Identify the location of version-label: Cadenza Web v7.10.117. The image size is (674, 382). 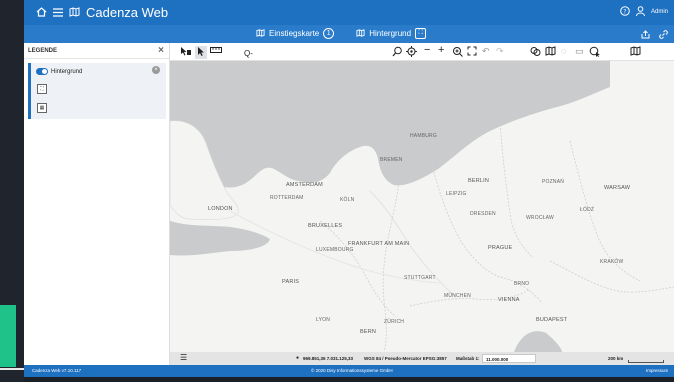
(57, 370).